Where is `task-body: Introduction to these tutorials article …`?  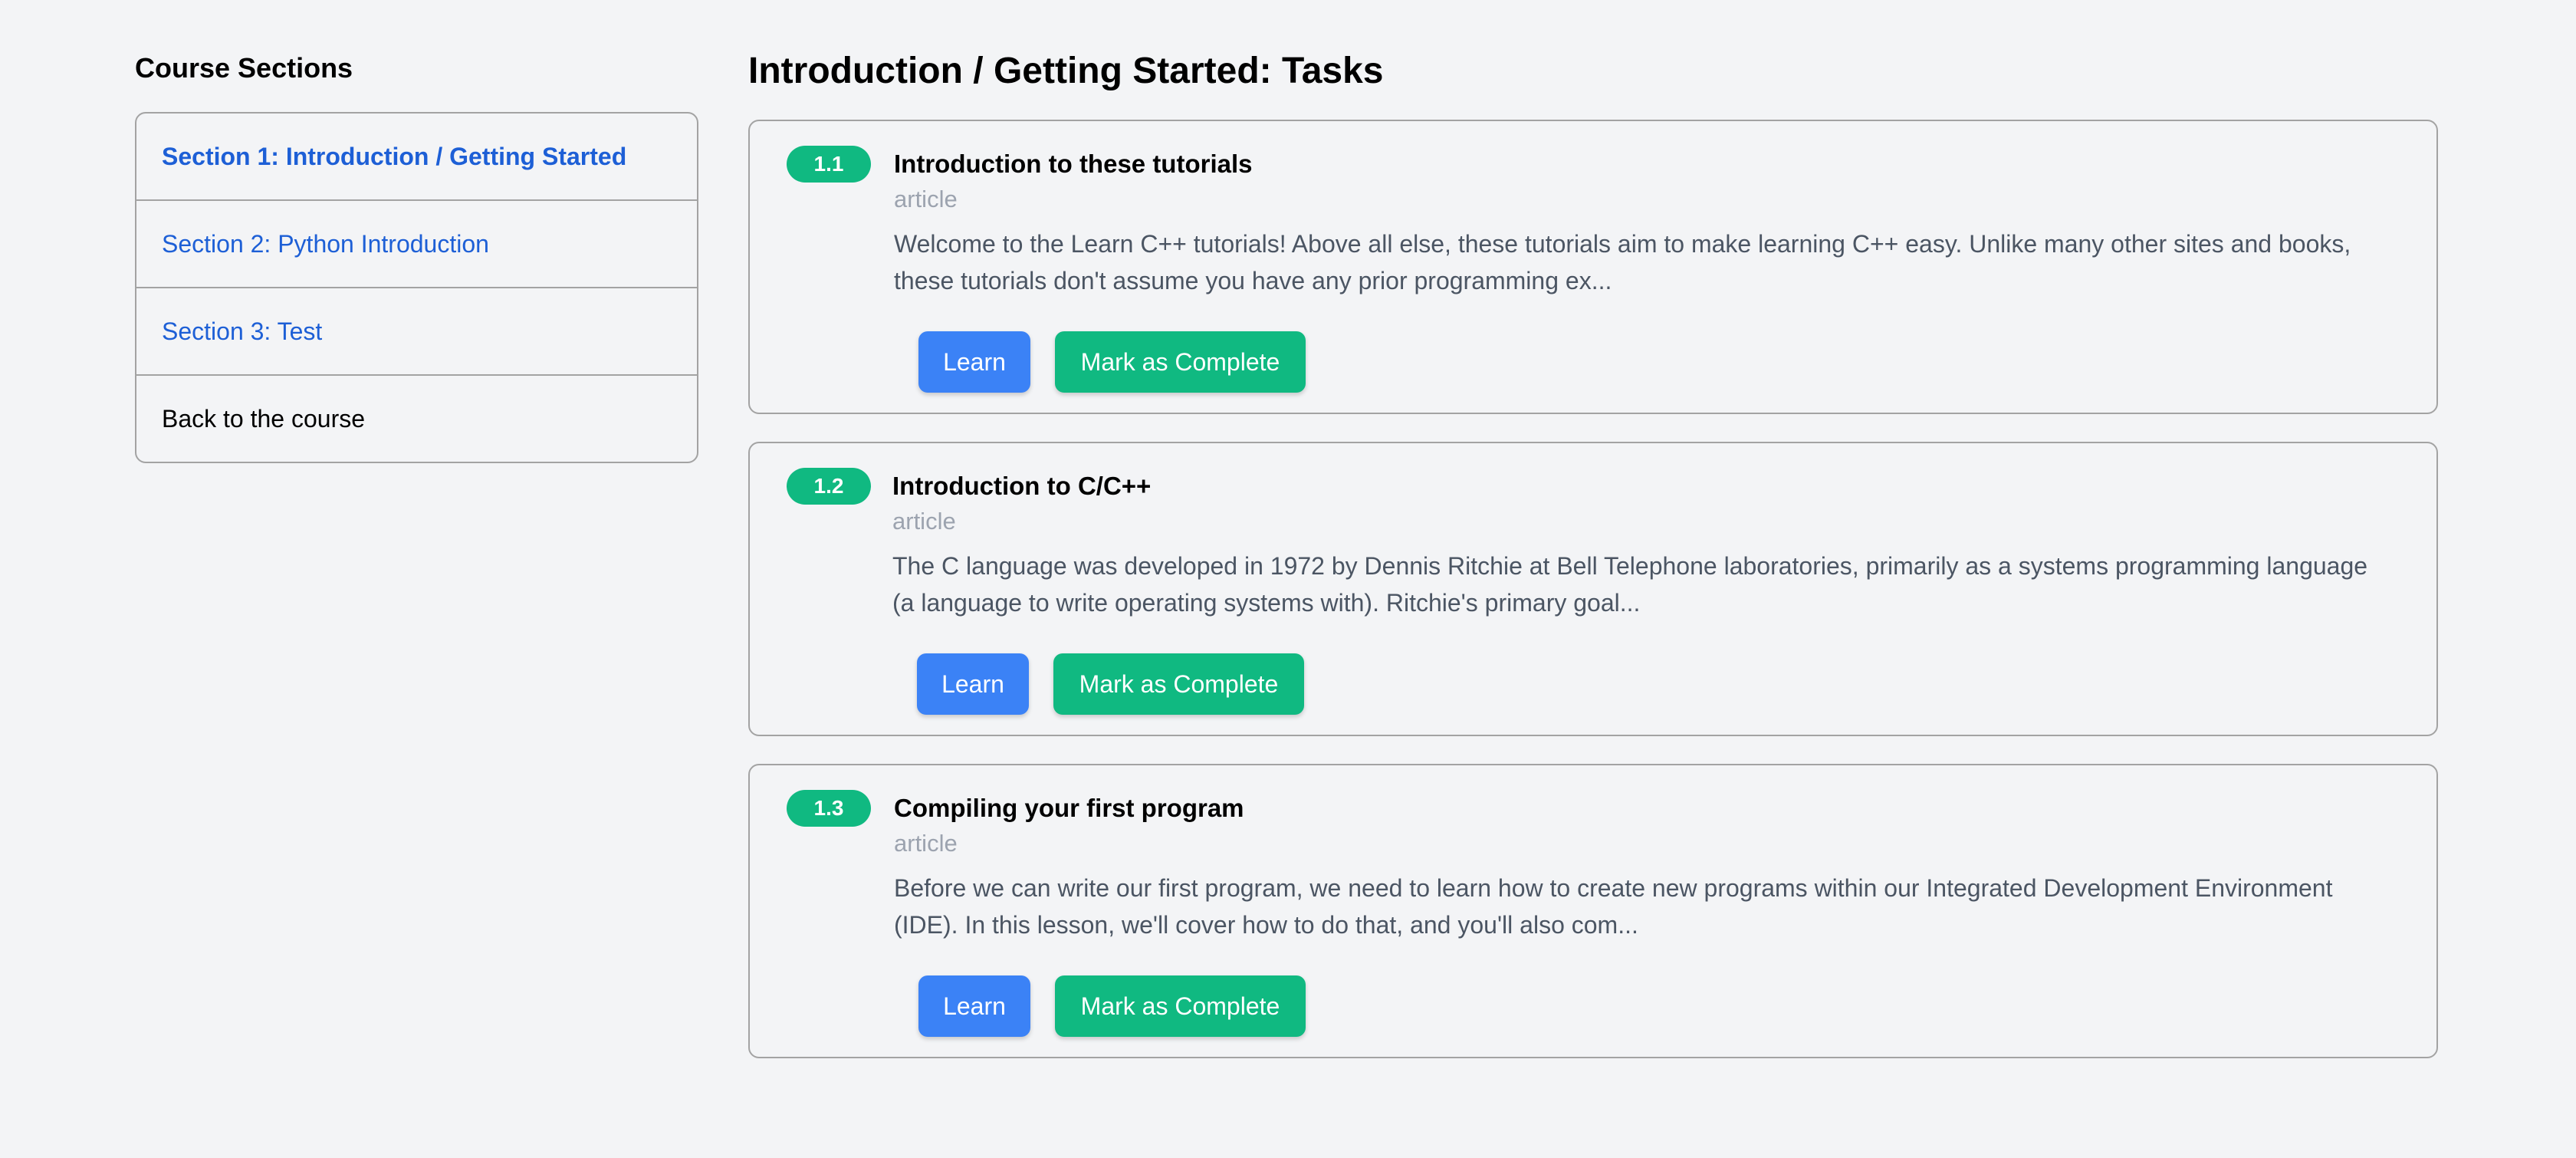 task-body: Introduction to these tutorials article … is located at coordinates (1642, 223).